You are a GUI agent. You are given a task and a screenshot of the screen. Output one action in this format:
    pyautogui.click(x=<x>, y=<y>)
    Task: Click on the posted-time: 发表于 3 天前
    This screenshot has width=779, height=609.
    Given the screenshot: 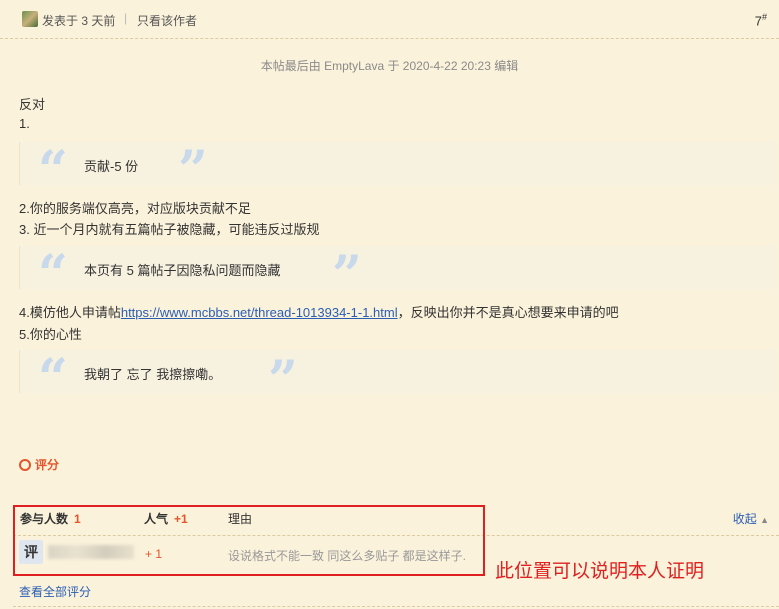 What is the action you would take?
    pyautogui.click(x=78, y=20)
    